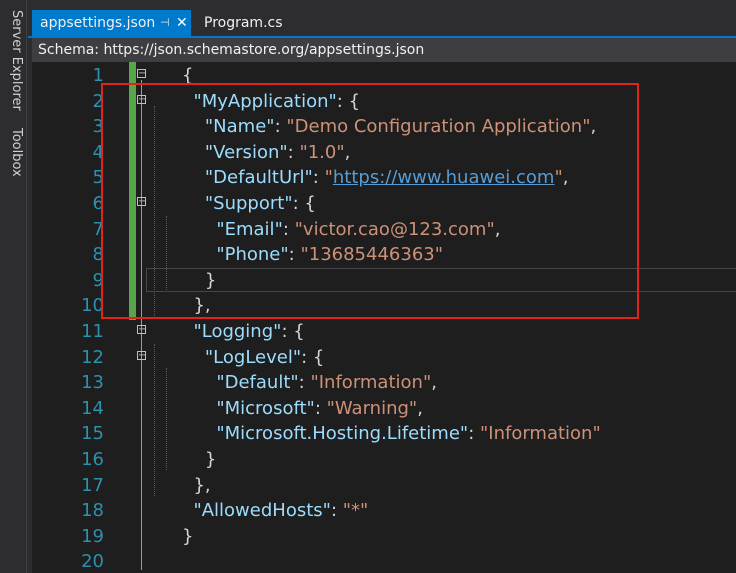 This screenshot has width=736, height=573. I want to click on code-line: 17 },, so click(384, 486).